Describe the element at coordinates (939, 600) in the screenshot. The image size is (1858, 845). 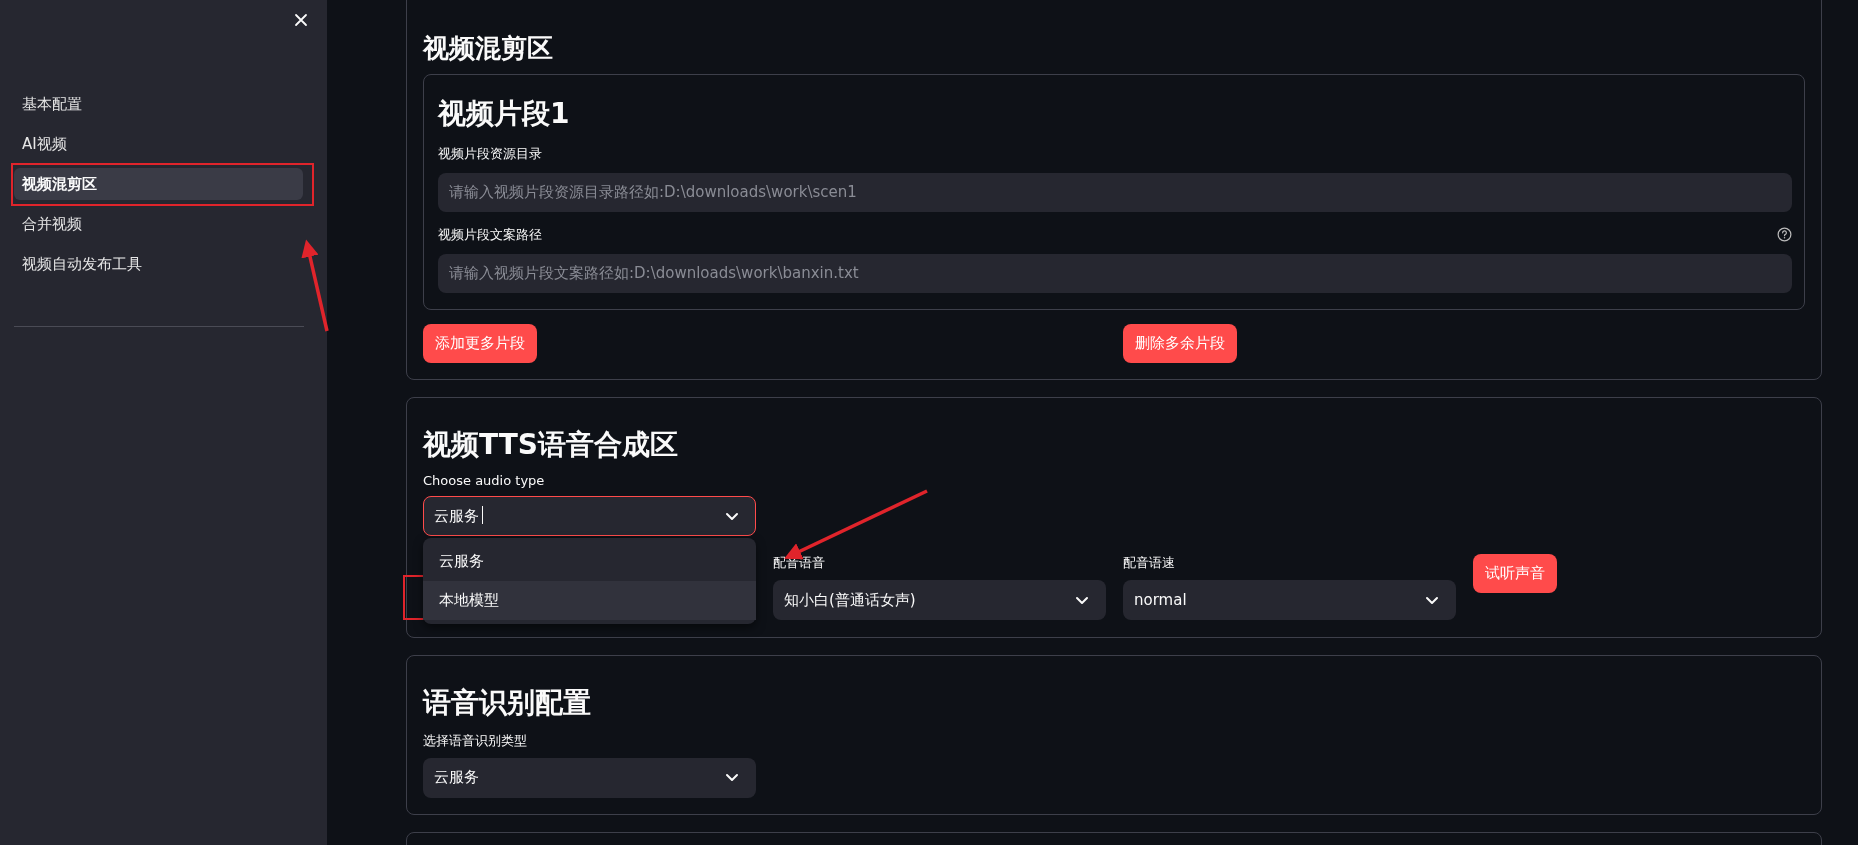
I see `select-field: 知小白(普通话女声)` at that location.